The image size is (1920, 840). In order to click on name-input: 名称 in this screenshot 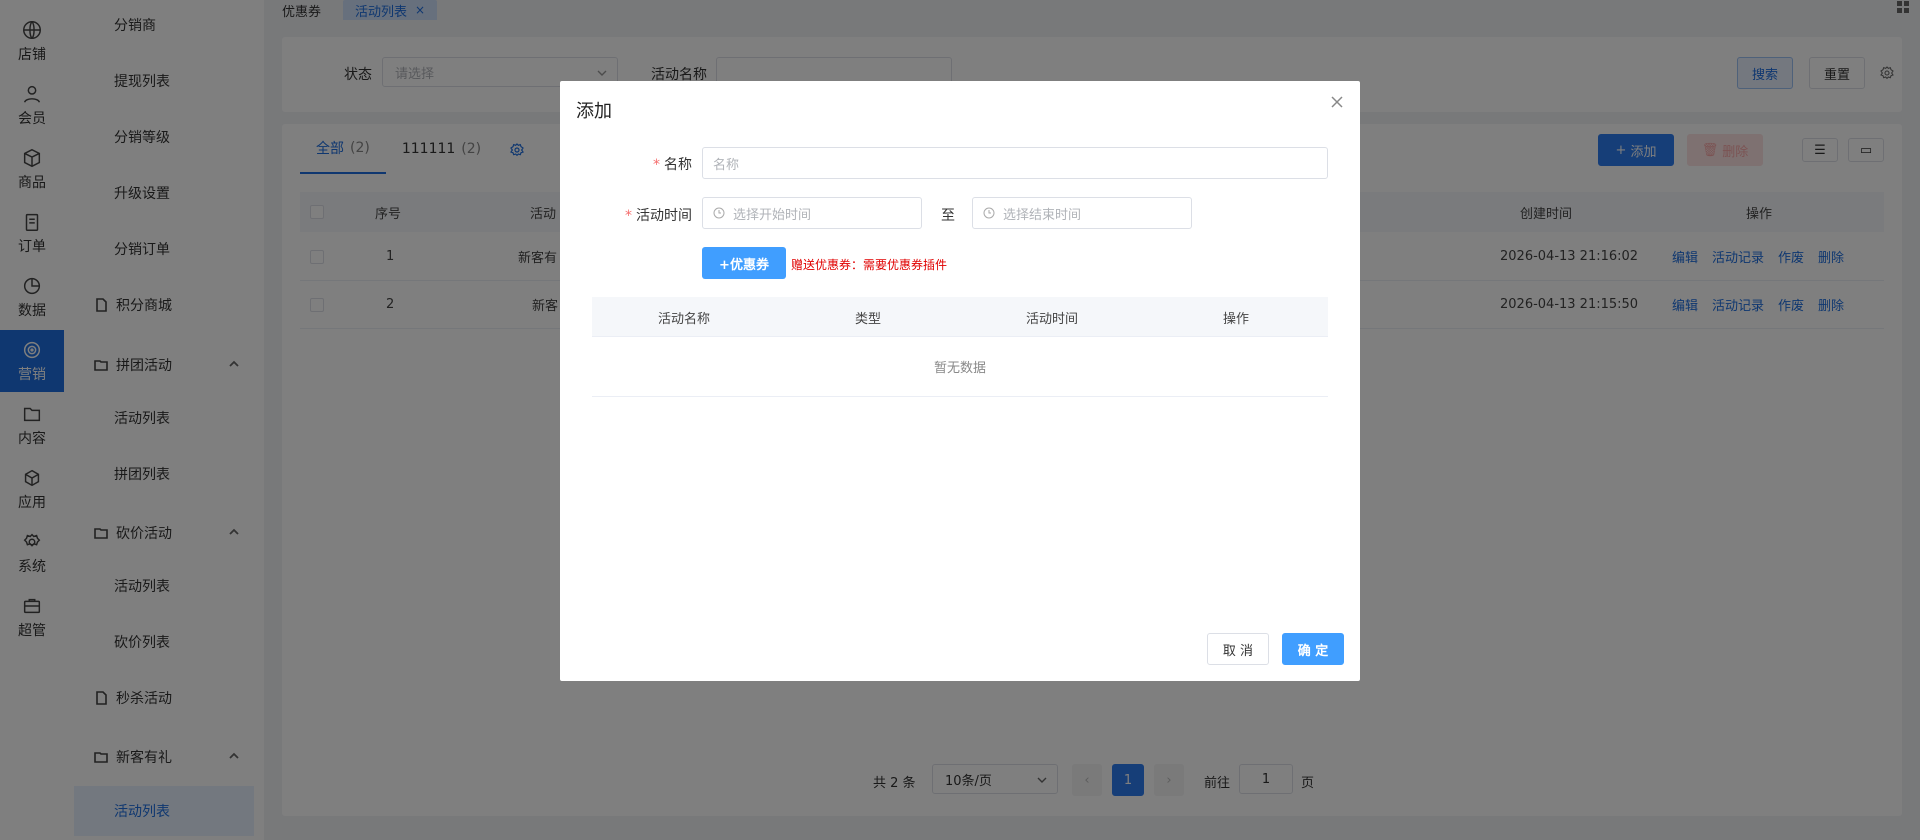, I will do `click(1015, 163)`.